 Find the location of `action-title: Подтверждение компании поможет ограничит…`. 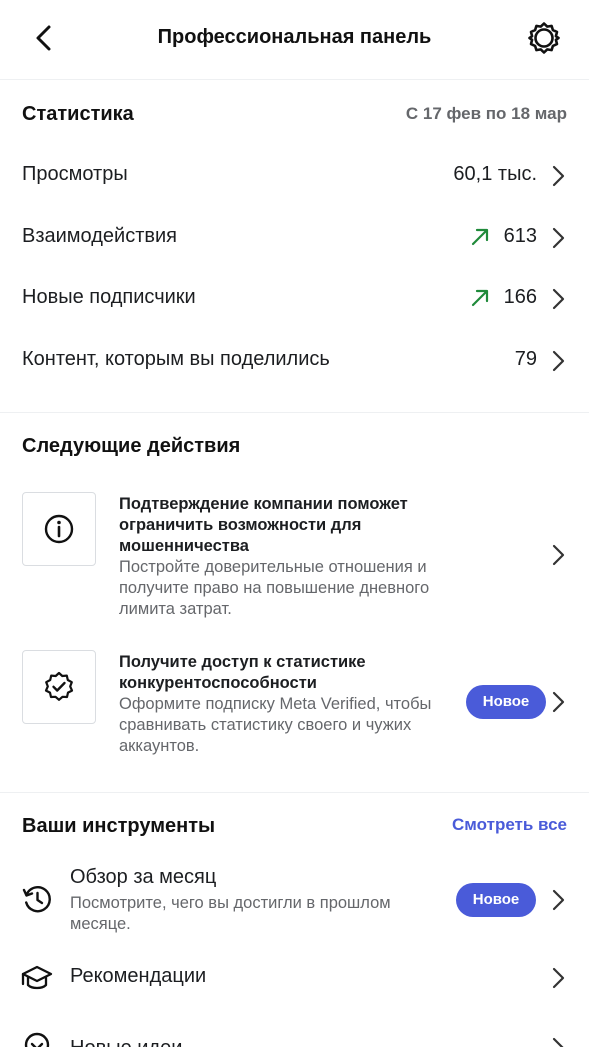

action-title: Подтверждение компании поможет ограничит… is located at coordinates (263, 525).